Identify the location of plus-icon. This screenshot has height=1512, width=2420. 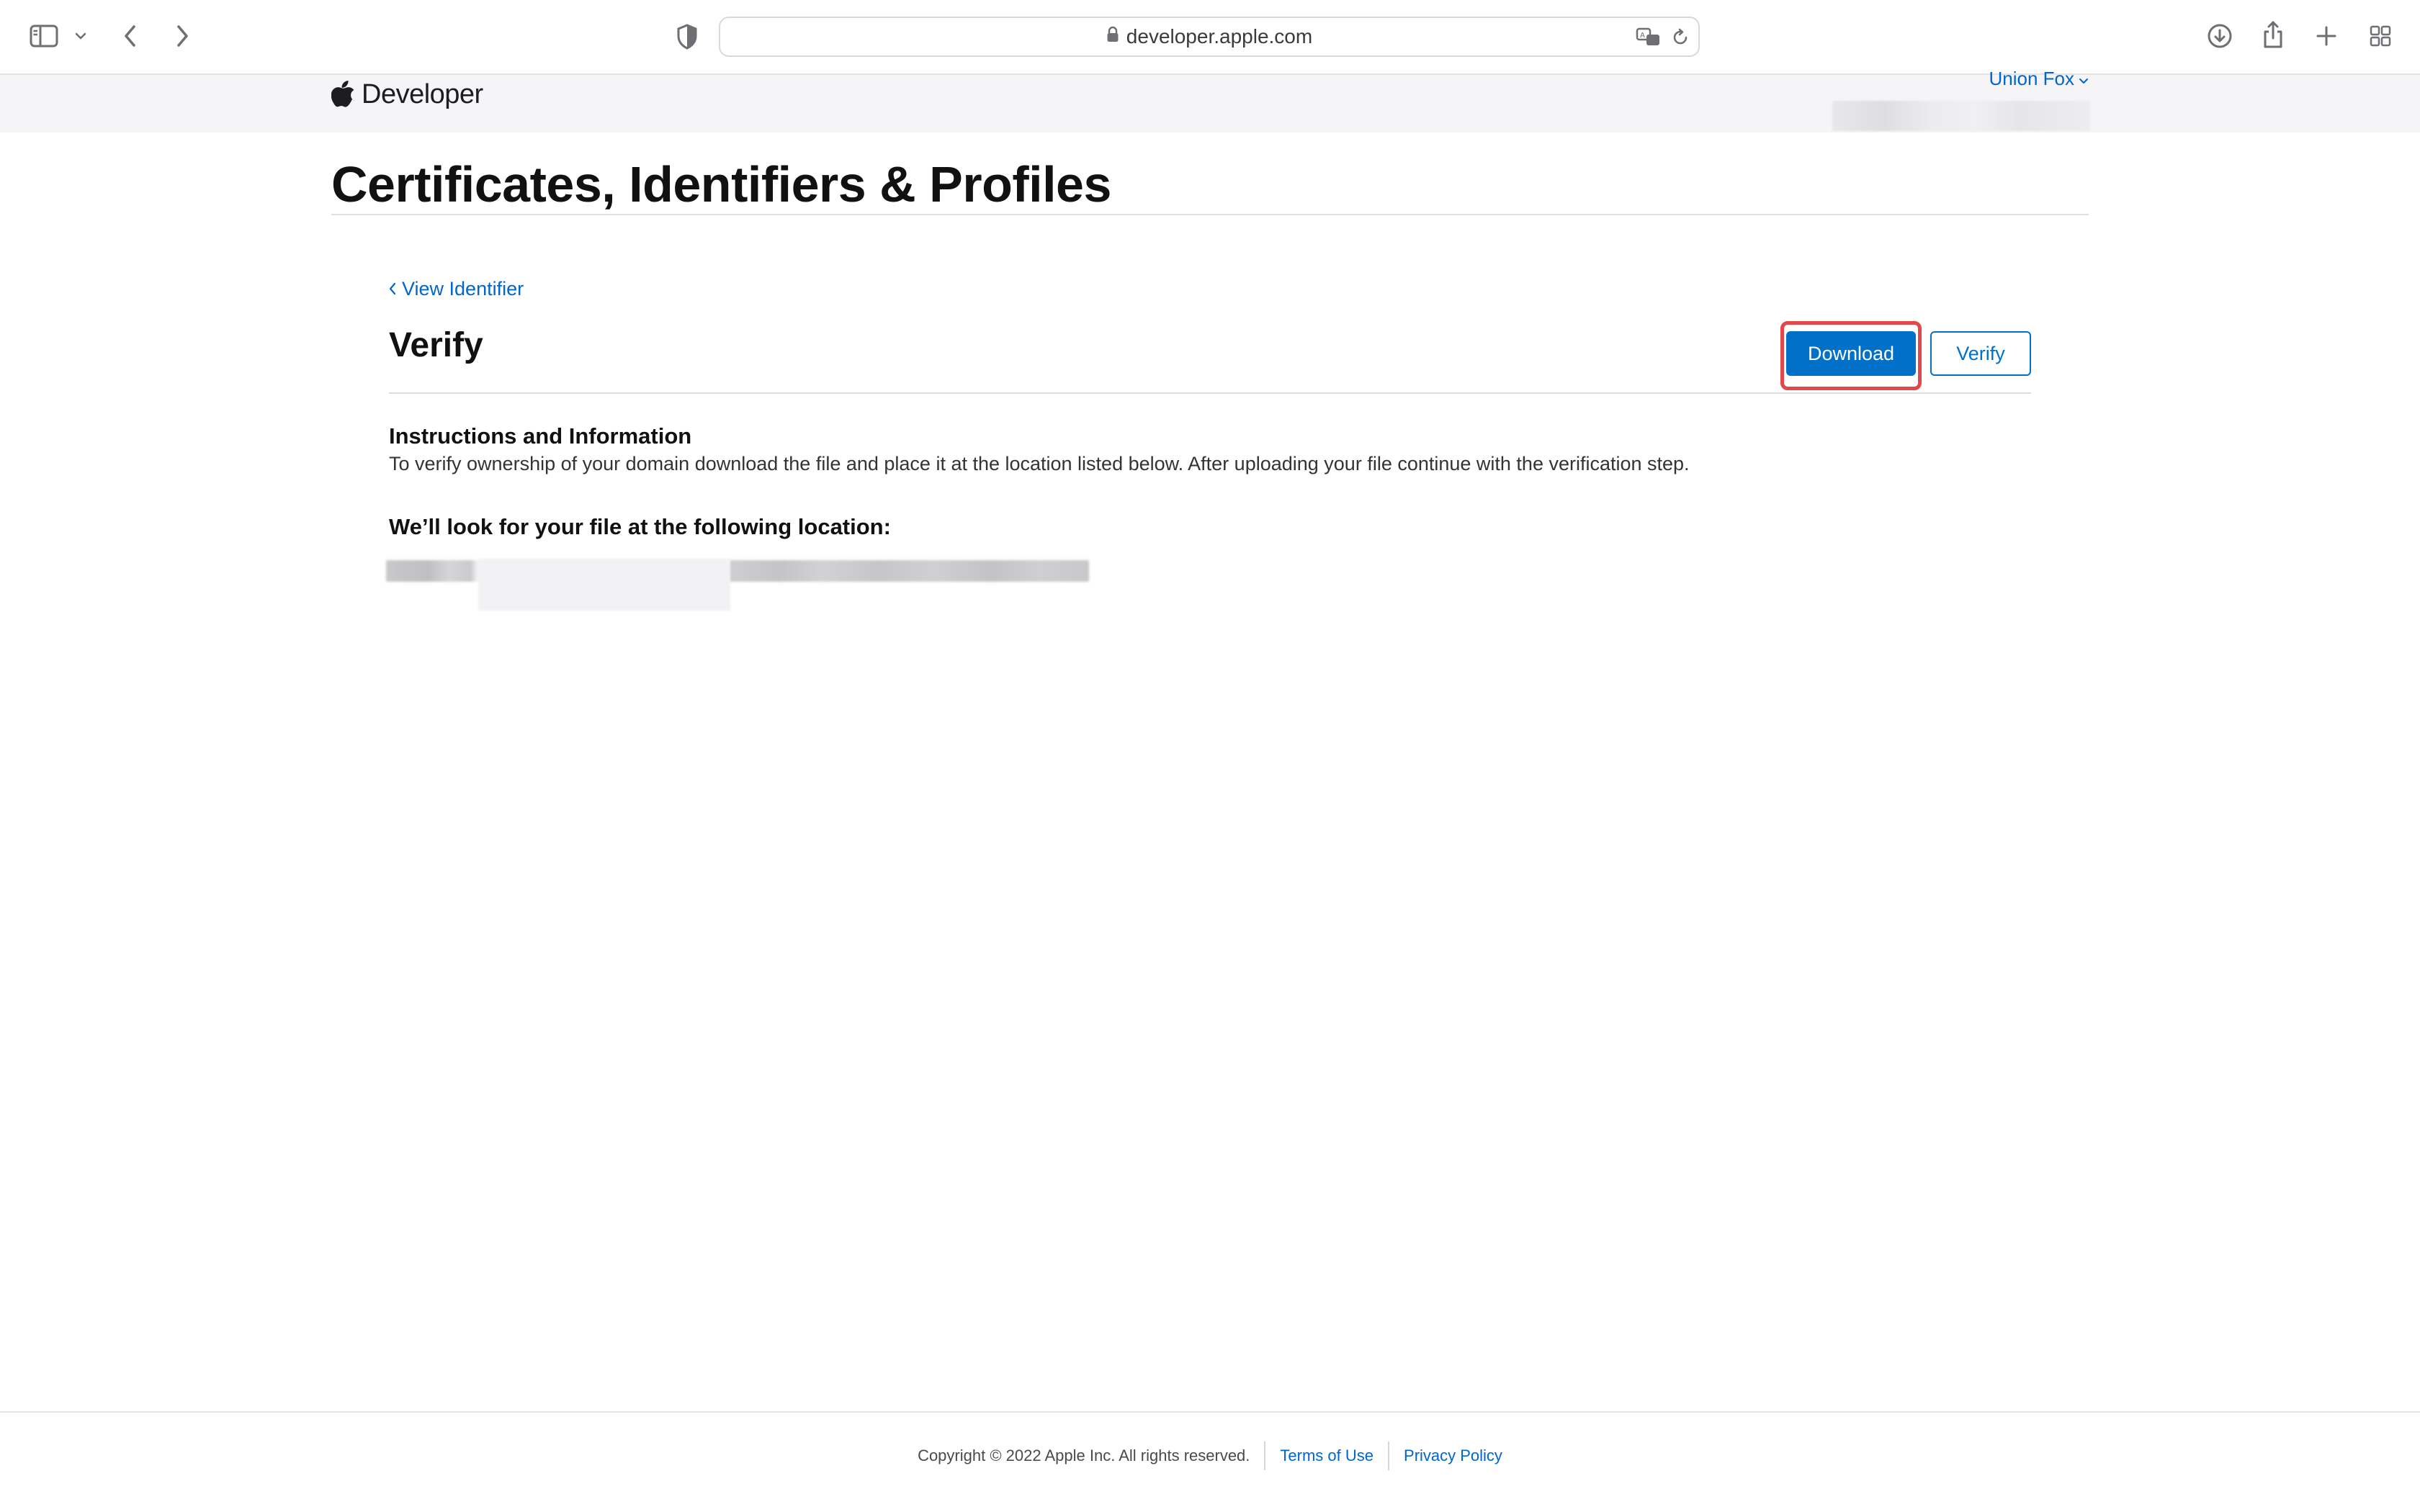
(2326, 36).